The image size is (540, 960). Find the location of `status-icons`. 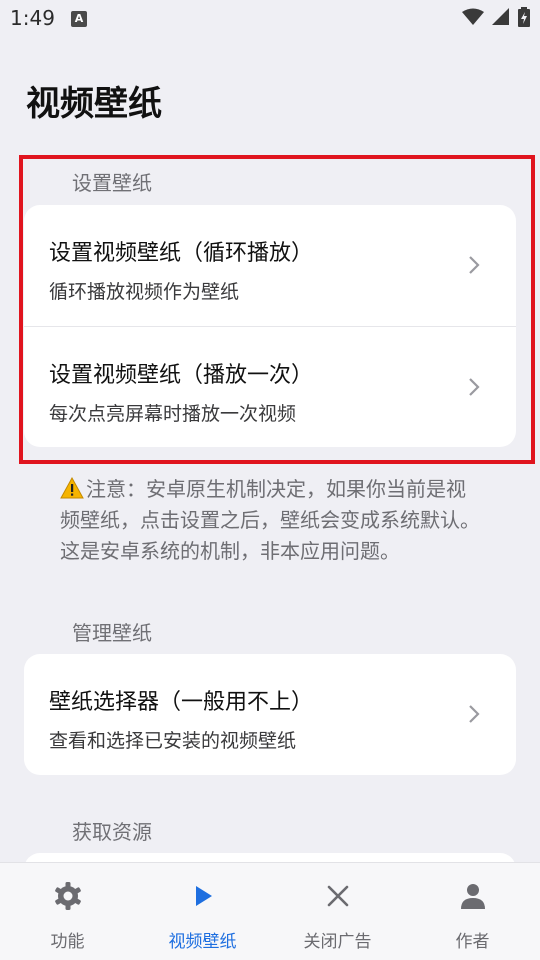

status-icons is located at coordinates (496, 17).